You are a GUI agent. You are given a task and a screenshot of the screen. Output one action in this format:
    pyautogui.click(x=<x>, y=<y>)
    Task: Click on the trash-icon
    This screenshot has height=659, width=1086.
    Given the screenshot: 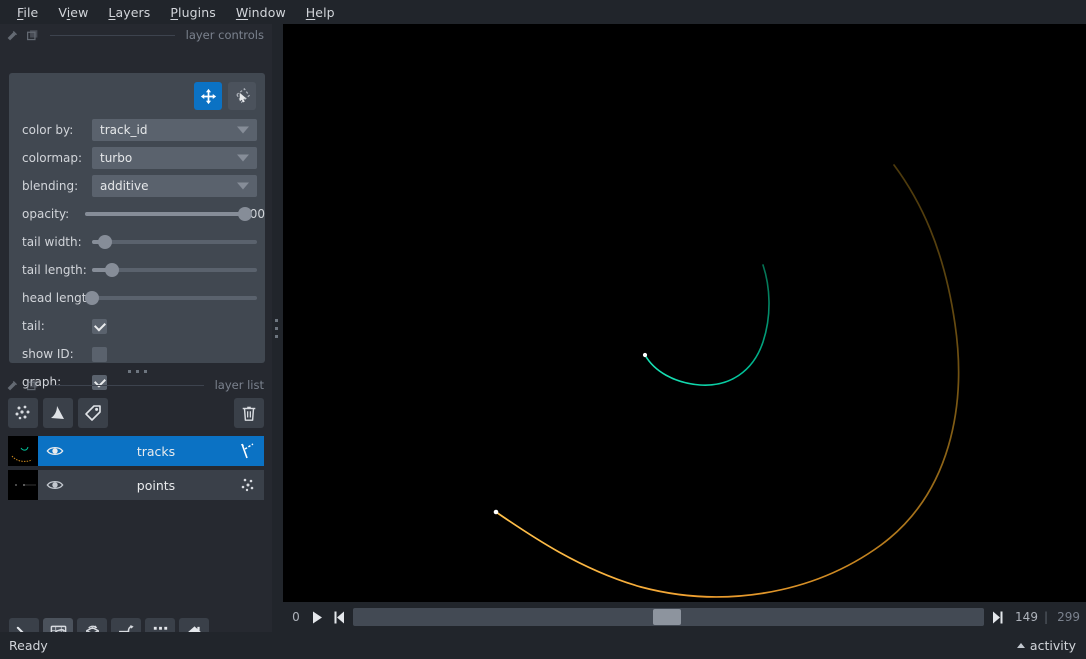 What is the action you would take?
    pyautogui.click(x=249, y=413)
    